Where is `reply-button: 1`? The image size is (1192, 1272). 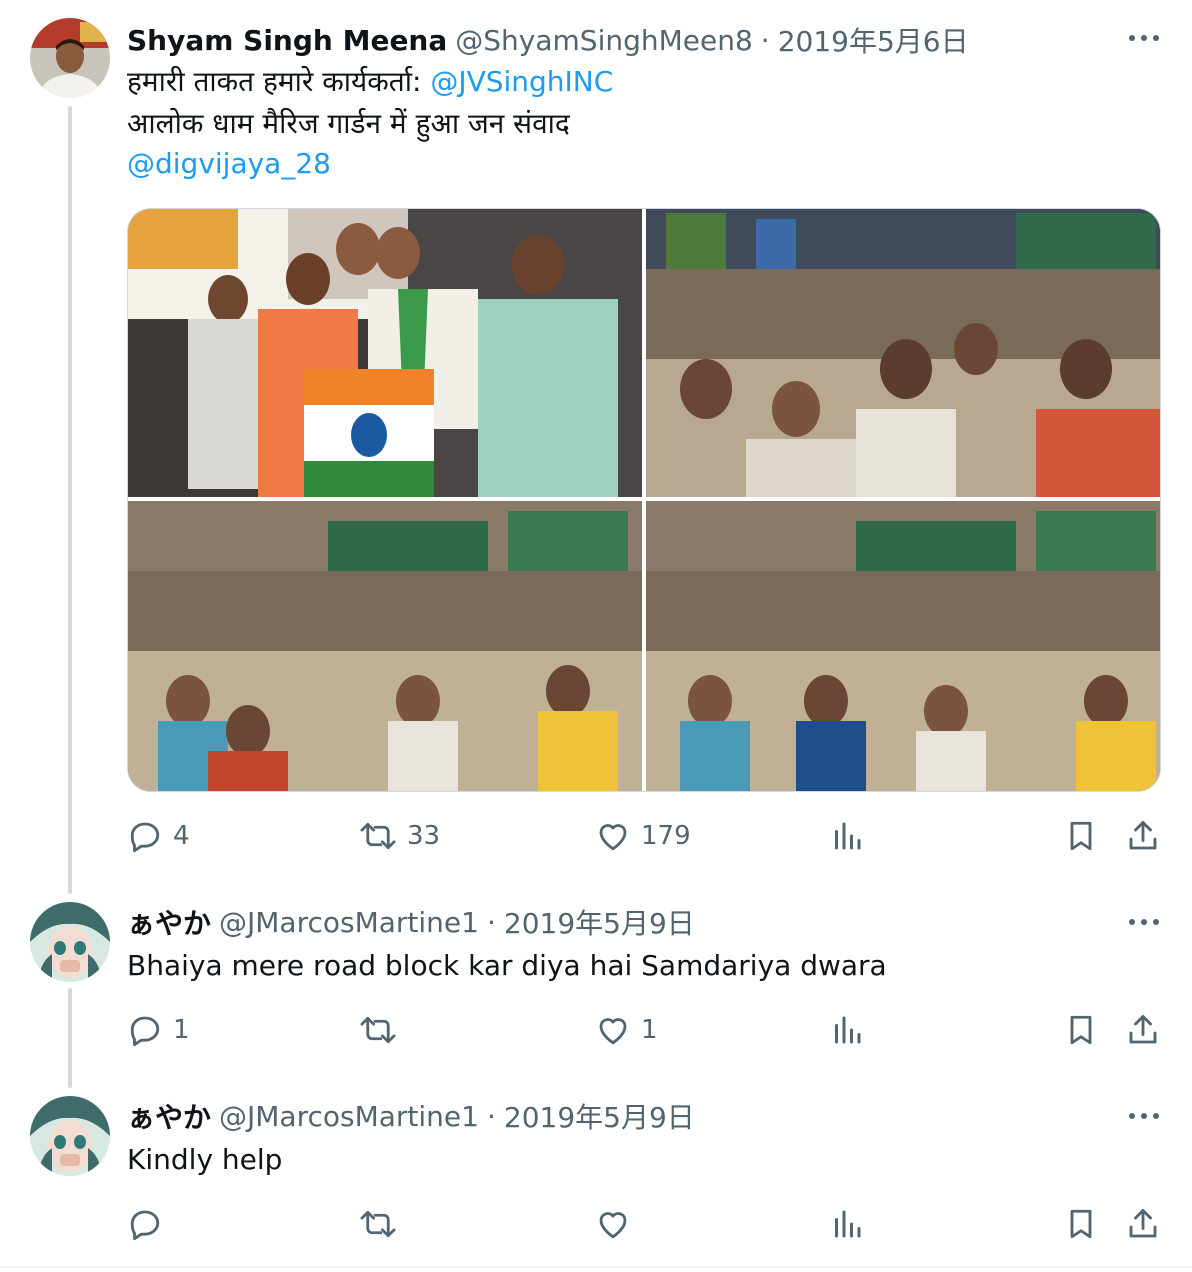
reply-button: 1 is located at coordinates (158, 1030).